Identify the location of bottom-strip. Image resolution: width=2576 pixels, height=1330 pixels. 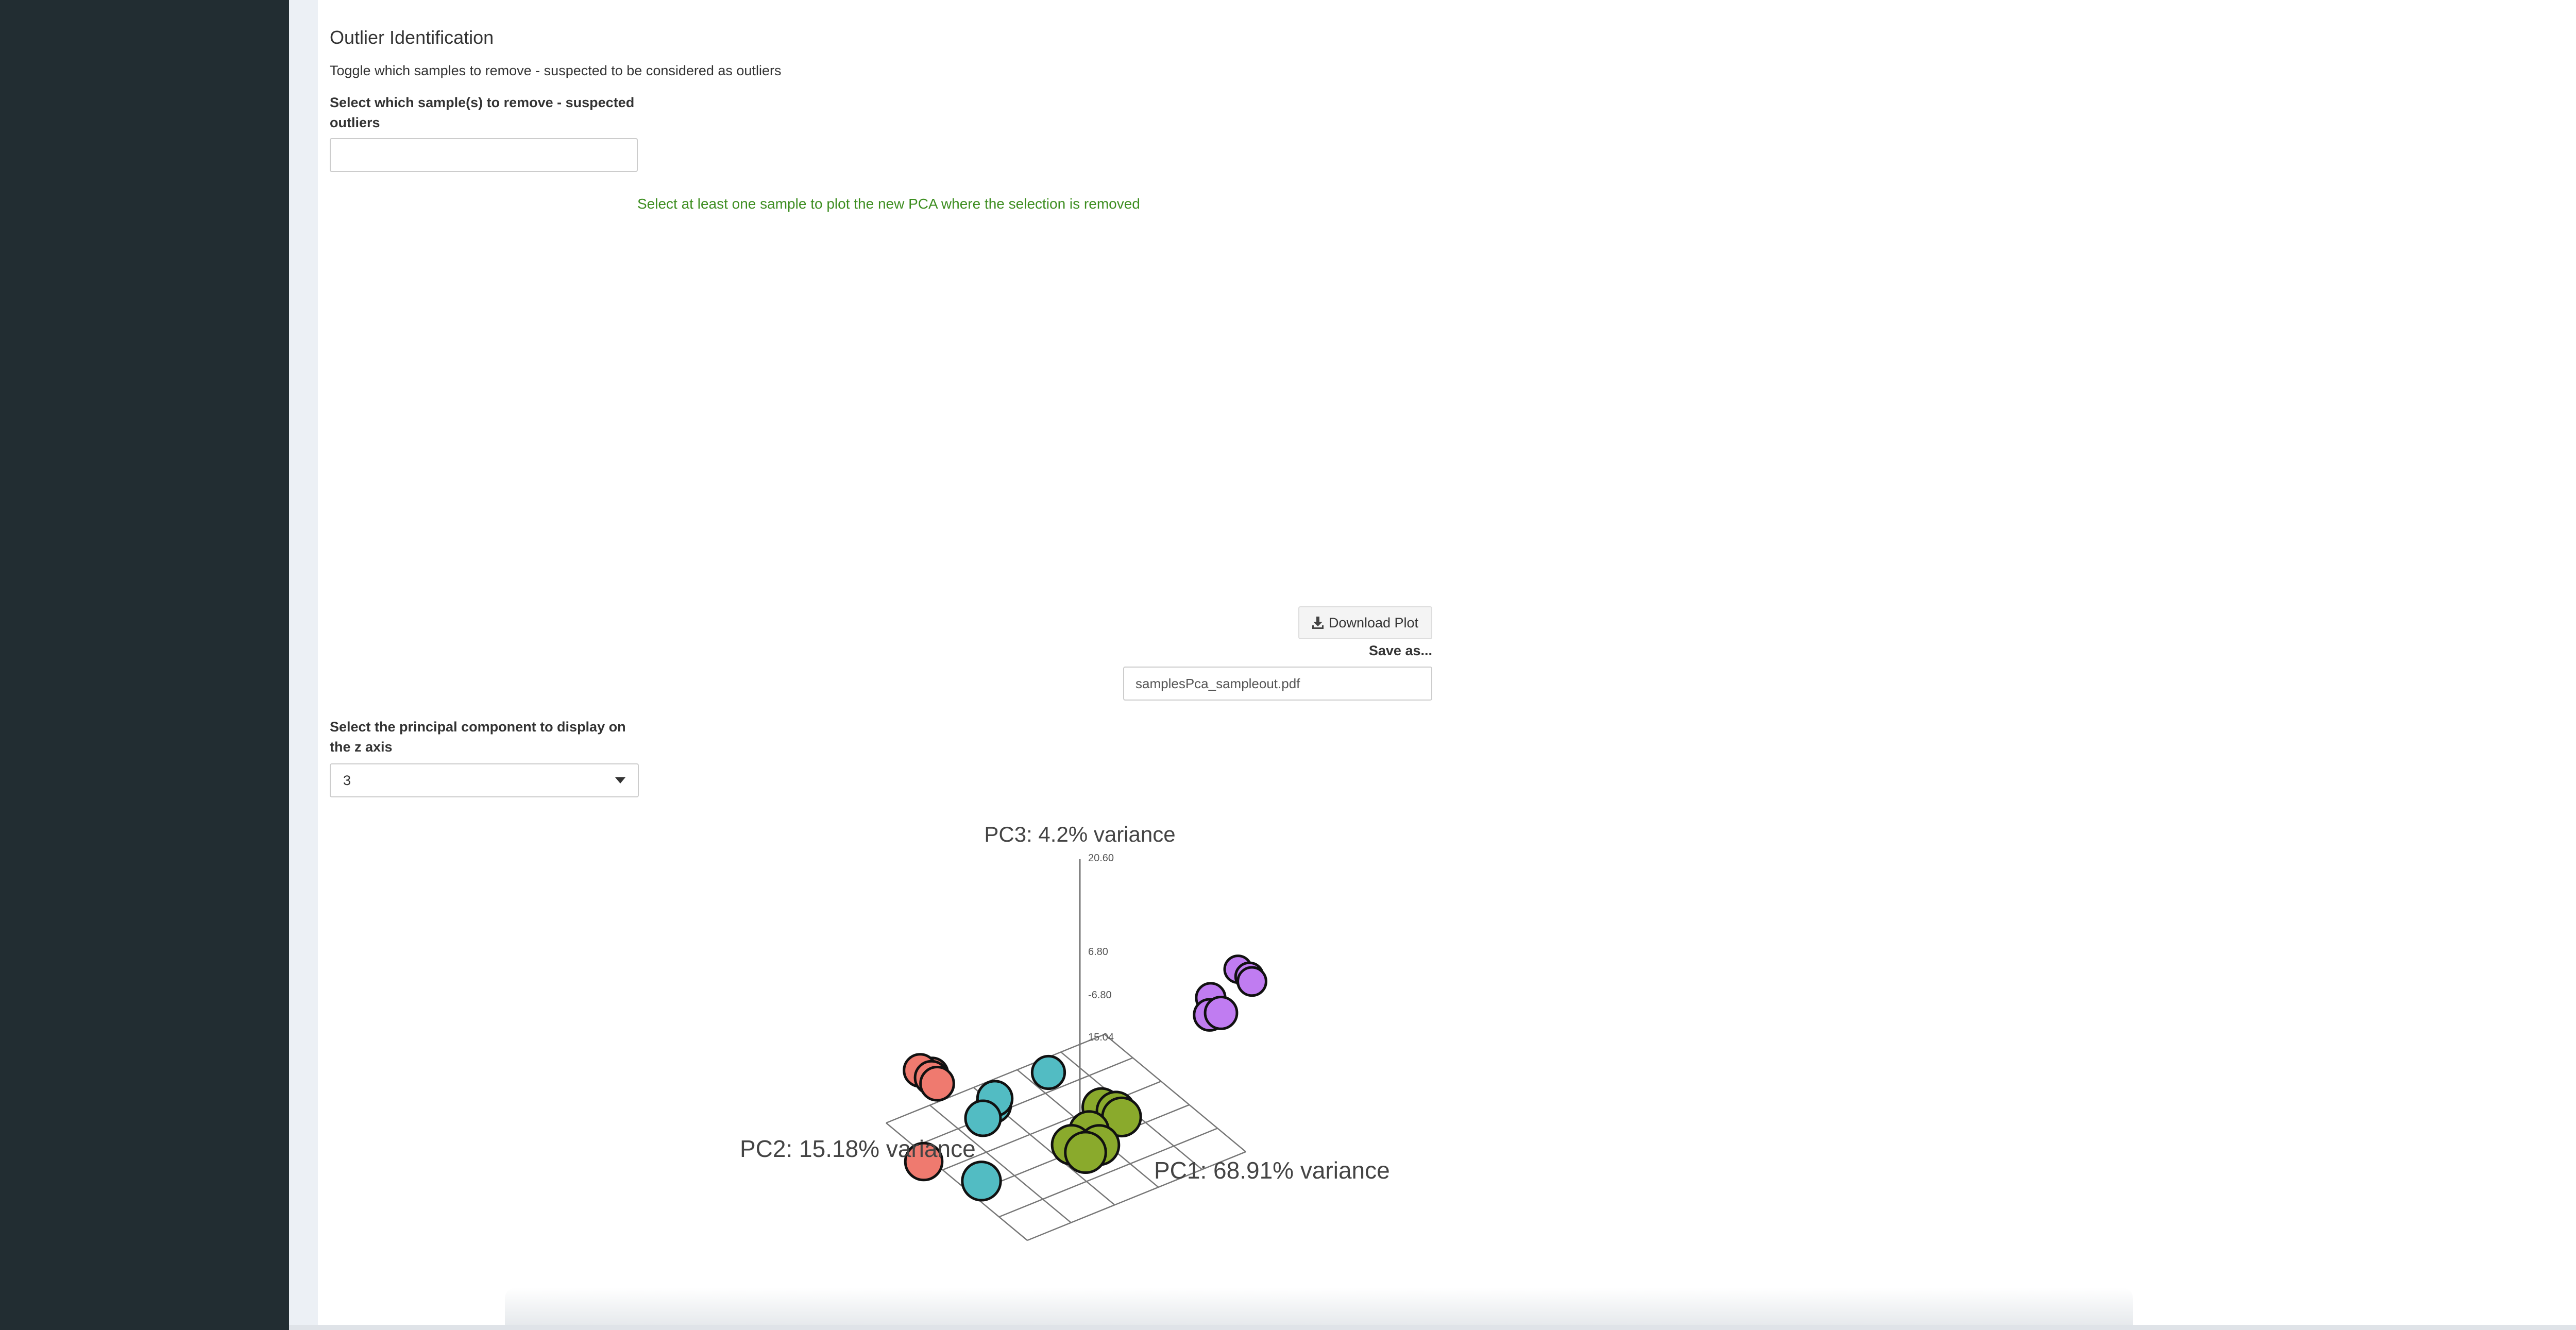
(1432, 1327).